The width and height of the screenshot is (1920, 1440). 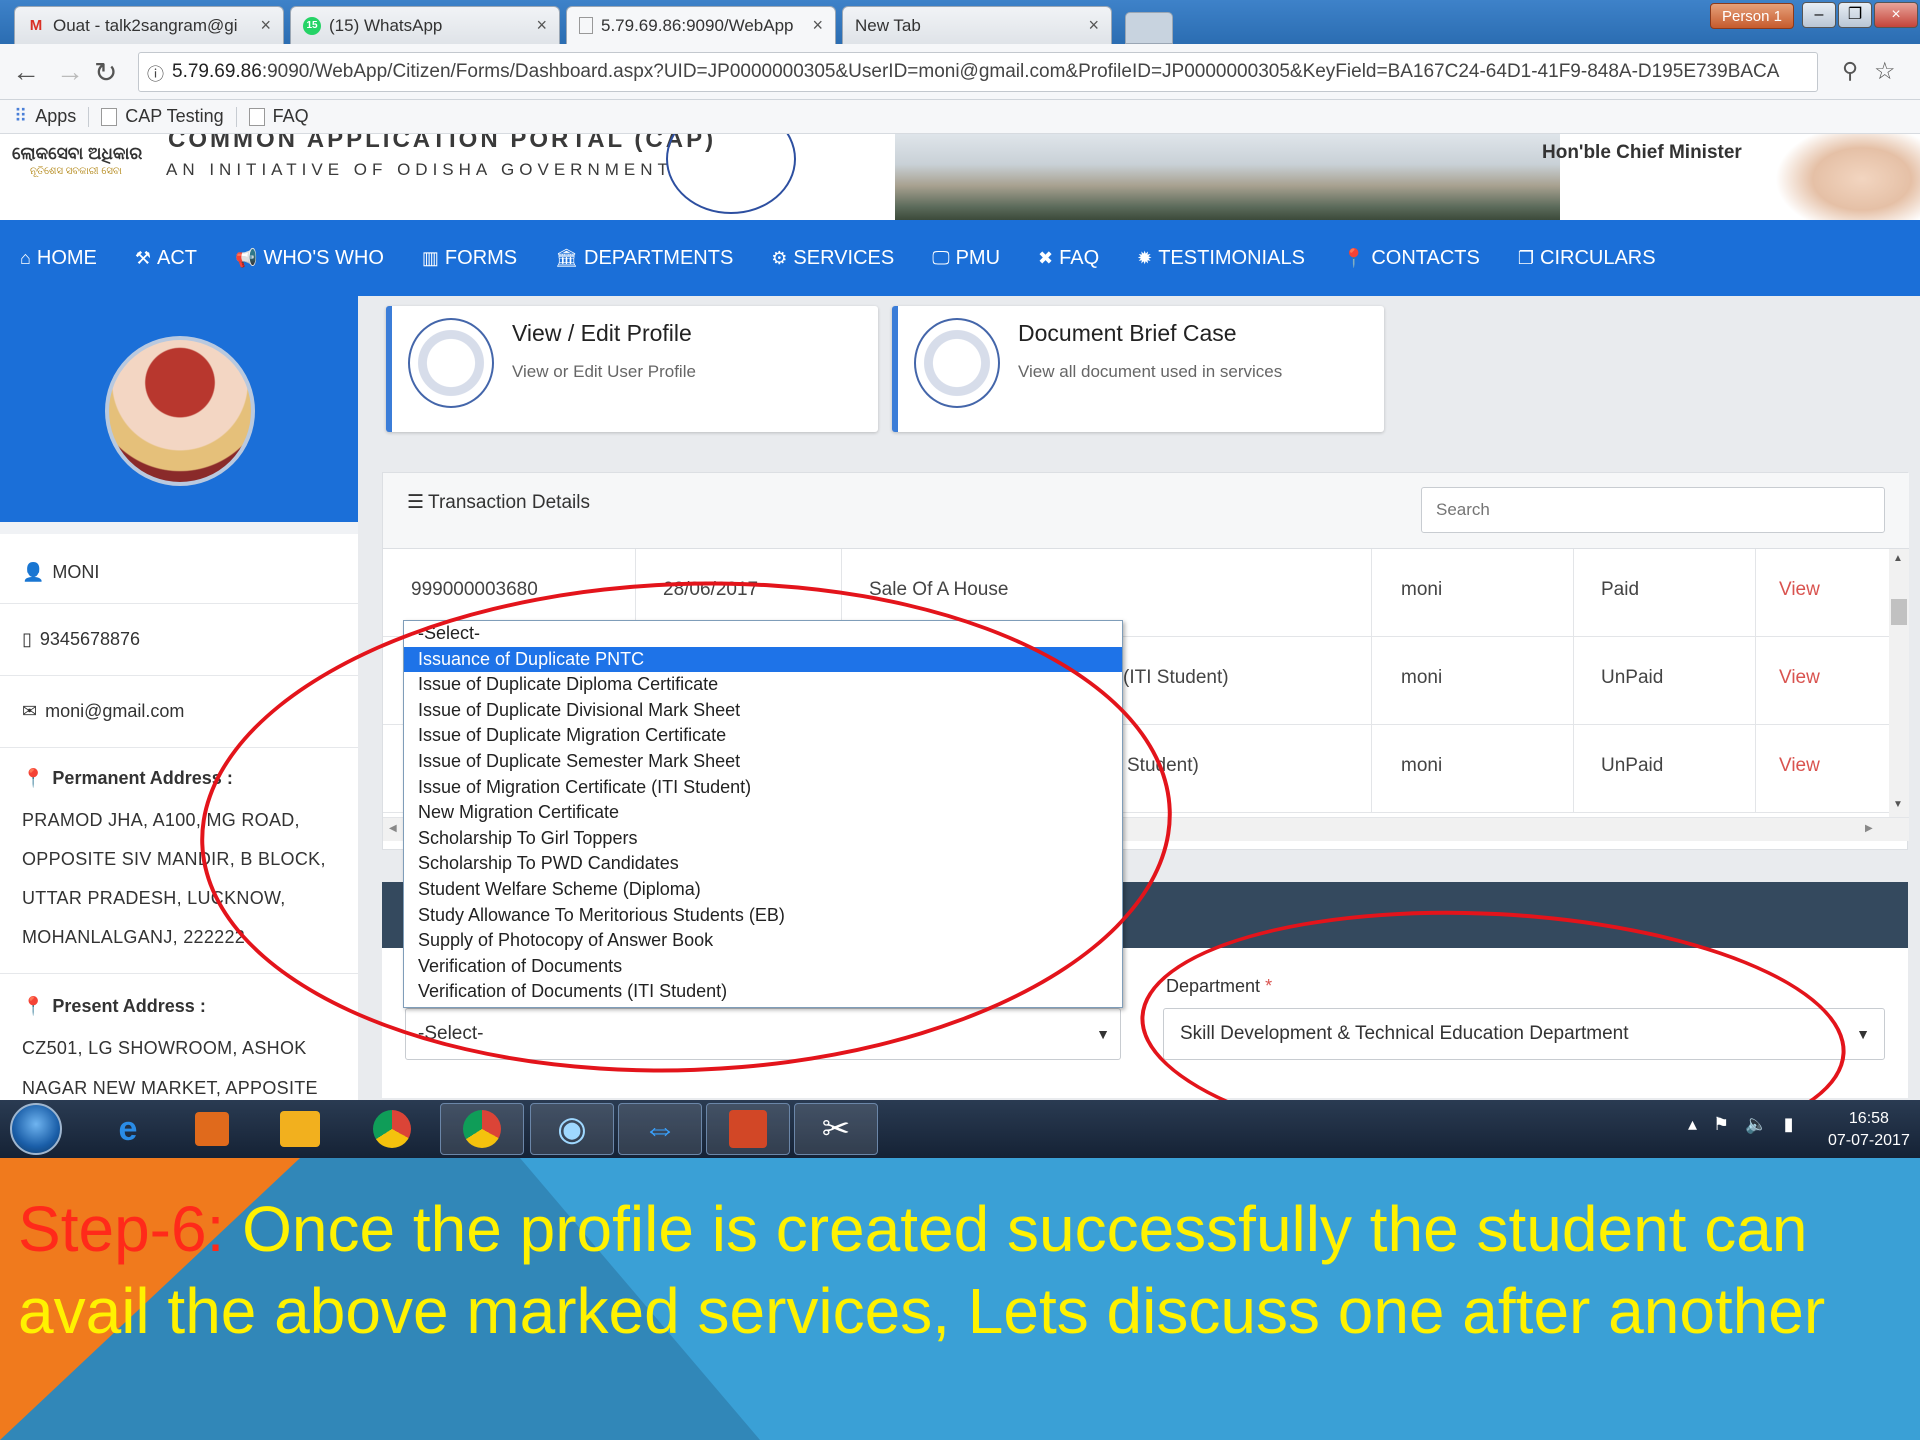 I want to click on user-icon: 👤, so click(x=33, y=572).